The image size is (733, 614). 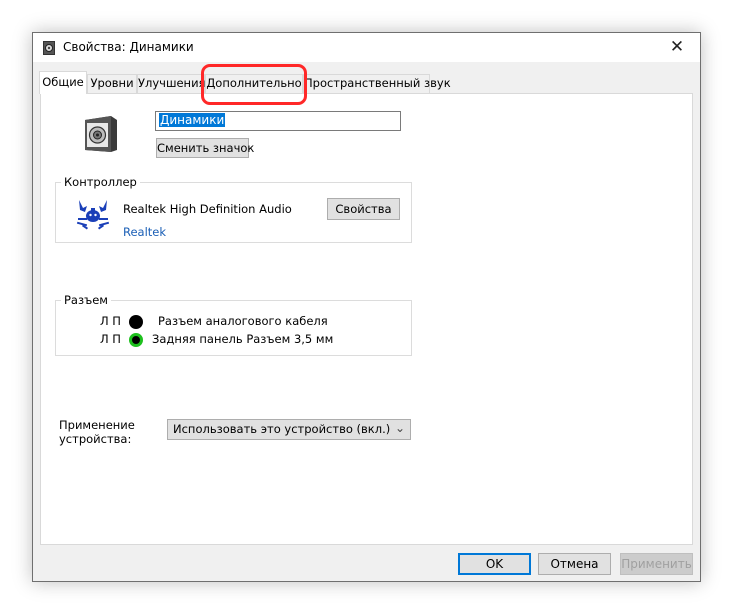 What do you see at coordinates (136, 340) in the screenshot?
I see `rear-jack-indicator` at bounding box center [136, 340].